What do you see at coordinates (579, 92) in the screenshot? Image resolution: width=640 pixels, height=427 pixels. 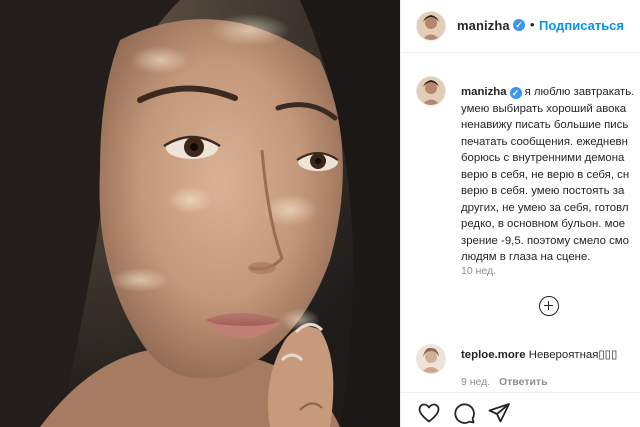 I see `caption-text: я люблю завтракать.` at bounding box center [579, 92].